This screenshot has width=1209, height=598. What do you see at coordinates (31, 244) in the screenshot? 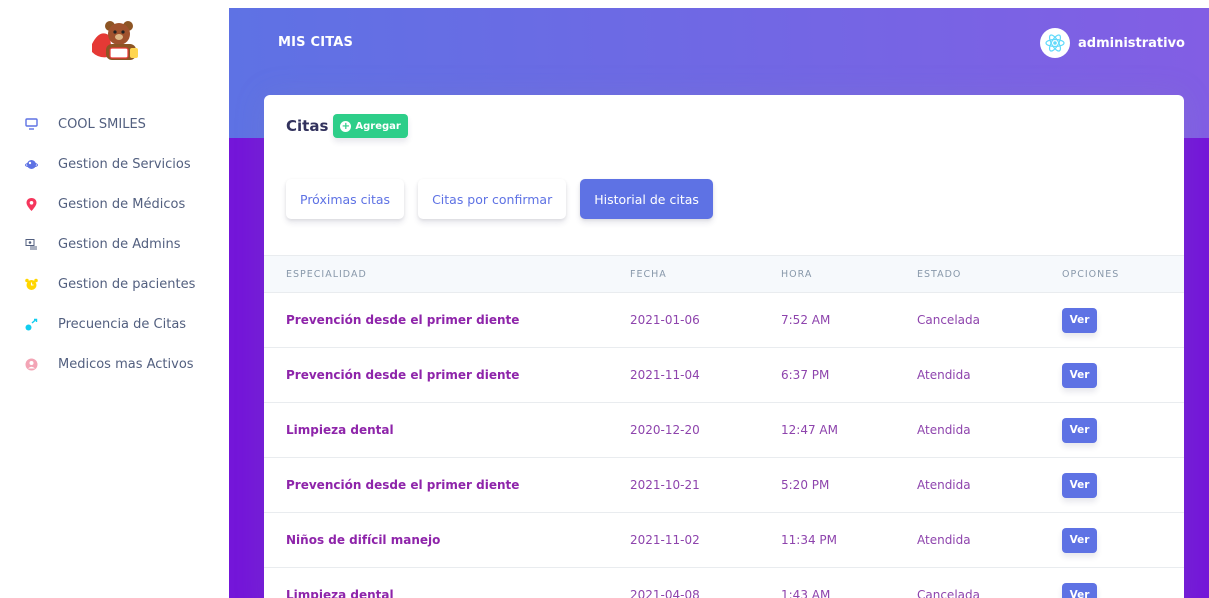
I see `badge-icon` at bounding box center [31, 244].